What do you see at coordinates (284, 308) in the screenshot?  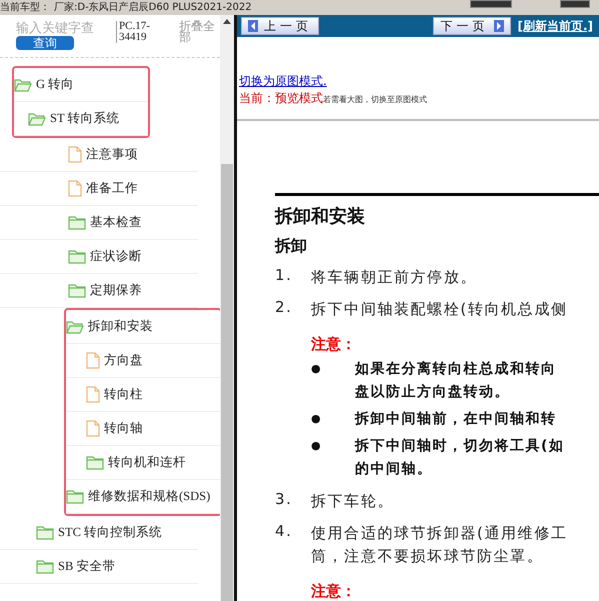 I see `step-number: 2.` at bounding box center [284, 308].